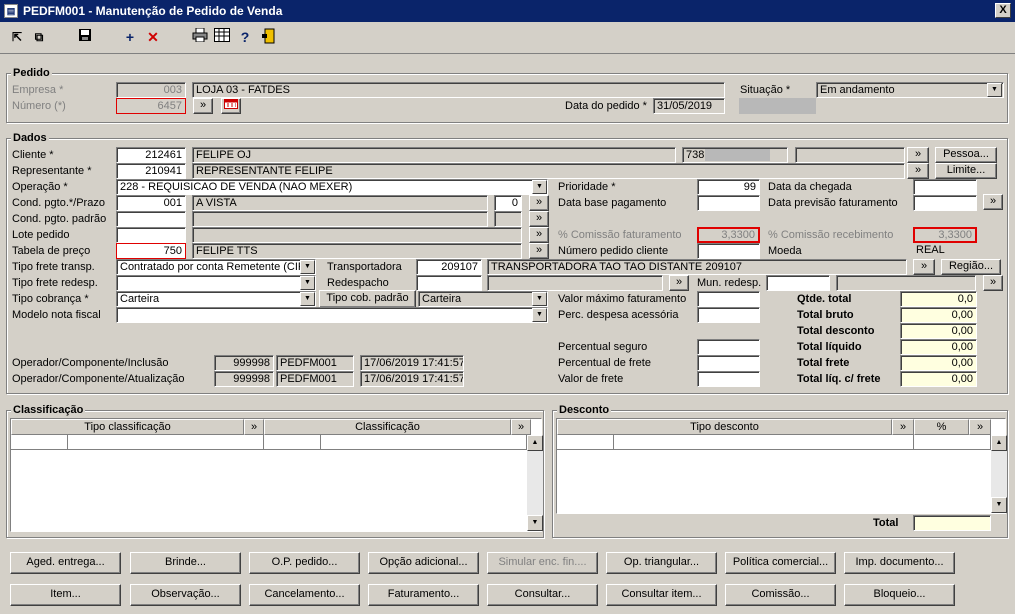 The height and width of the screenshot is (614, 1015). What do you see at coordinates (945, 203) in the screenshot?
I see `data-previsao-field` at bounding box center [945, 203].